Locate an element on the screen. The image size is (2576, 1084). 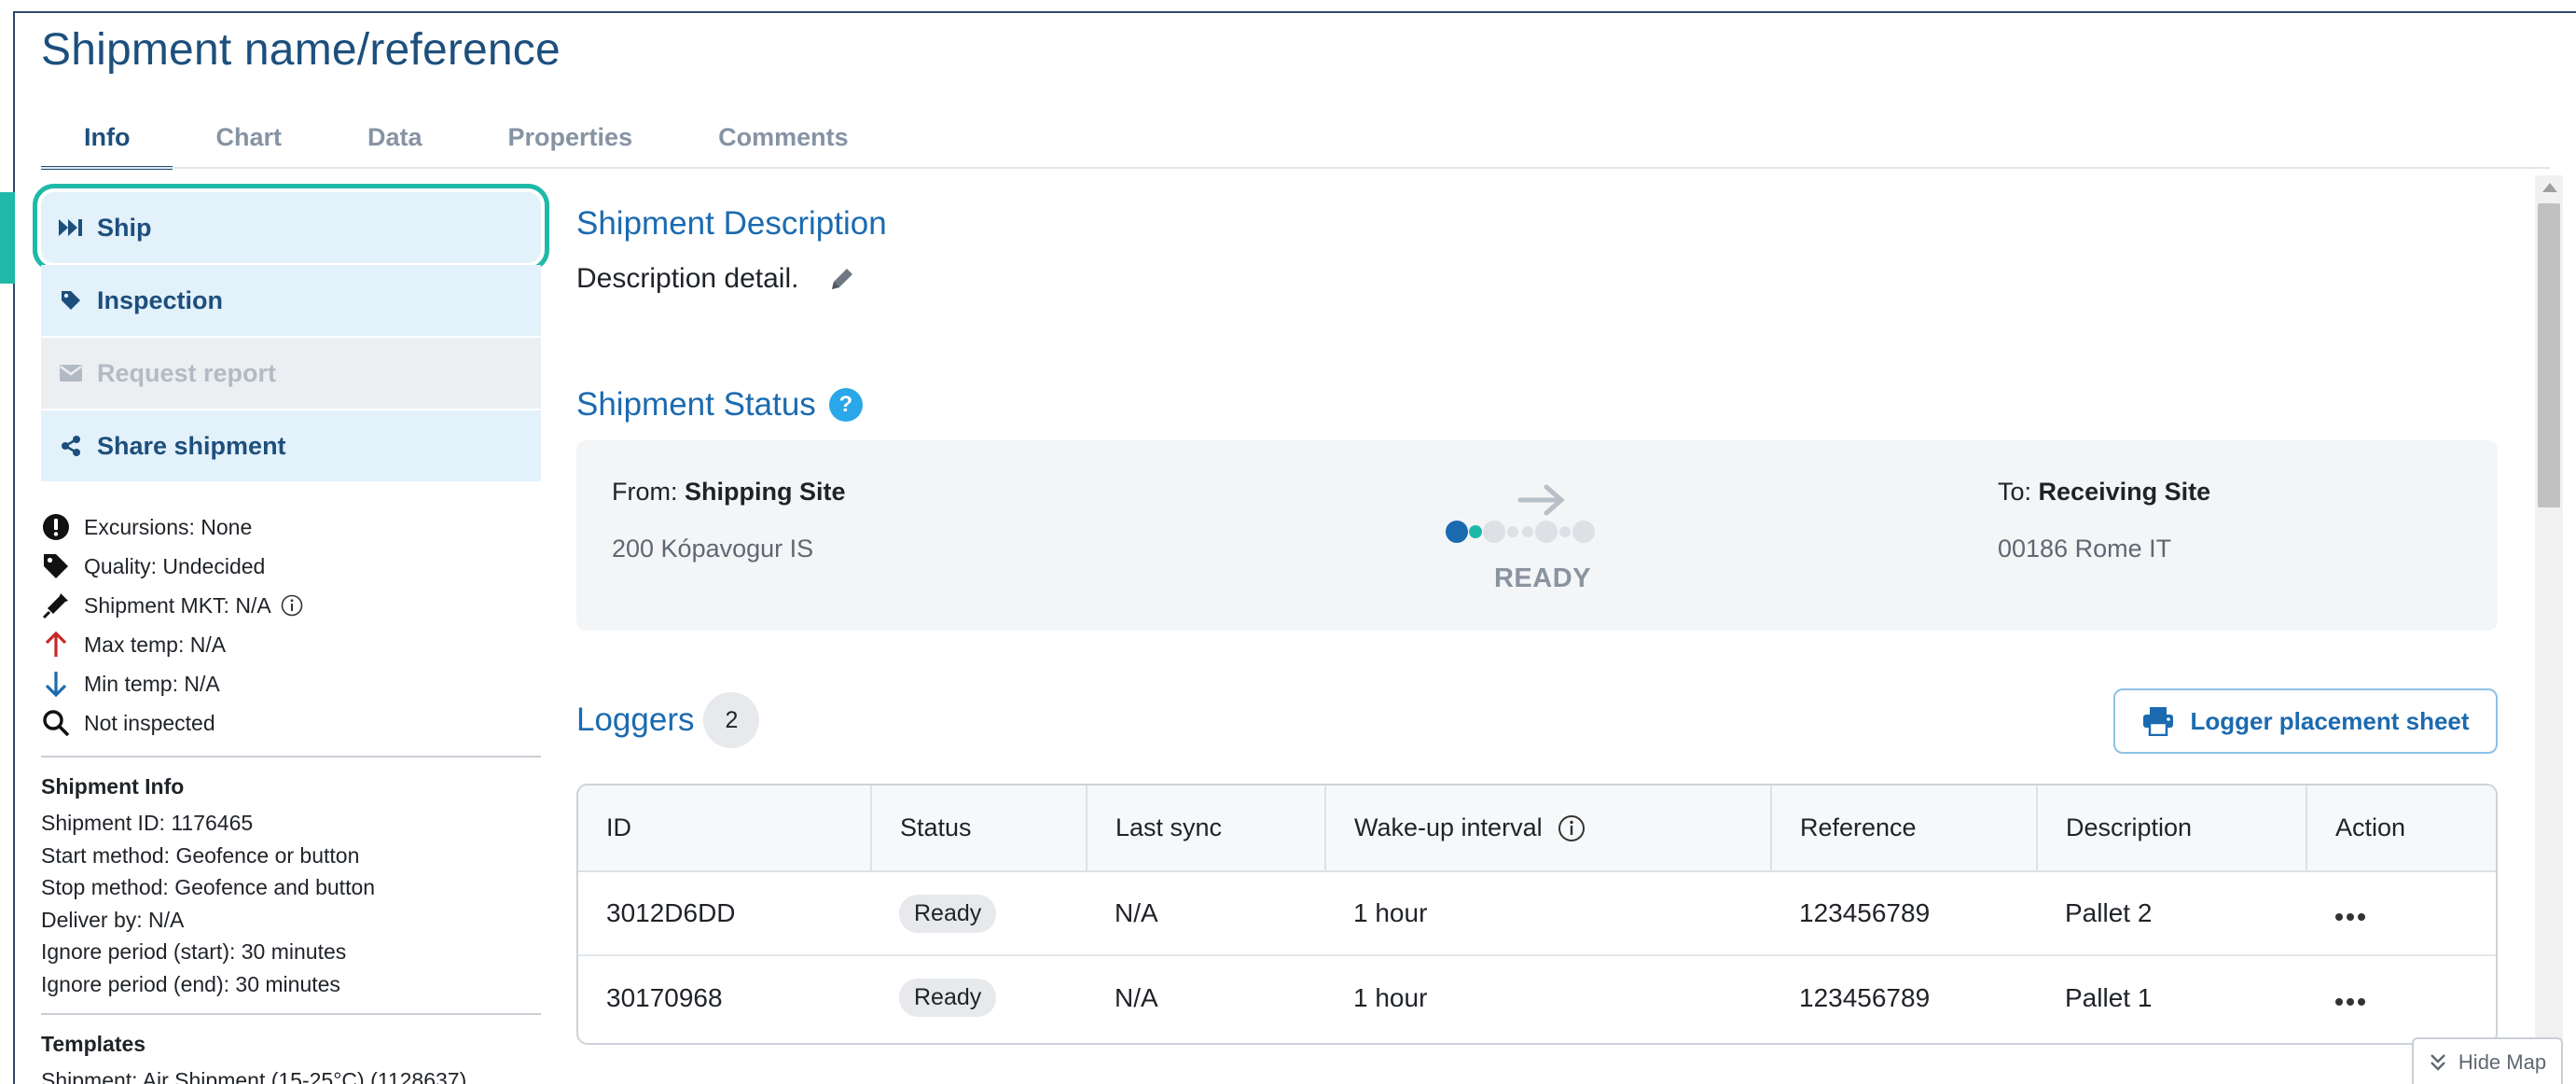
exclamation-circle-icon is located at coordinates (56, 527).